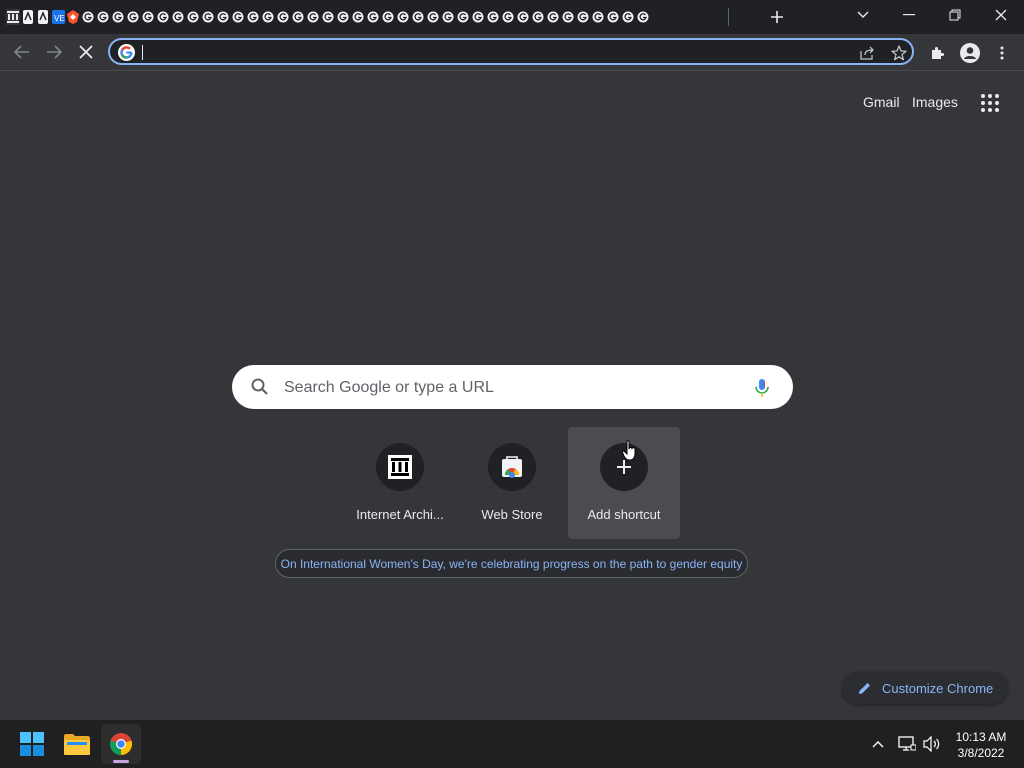 The width and height of the screenshot is (1024, 768). I want to click on shortcut-icon-container, so click(400, 467).